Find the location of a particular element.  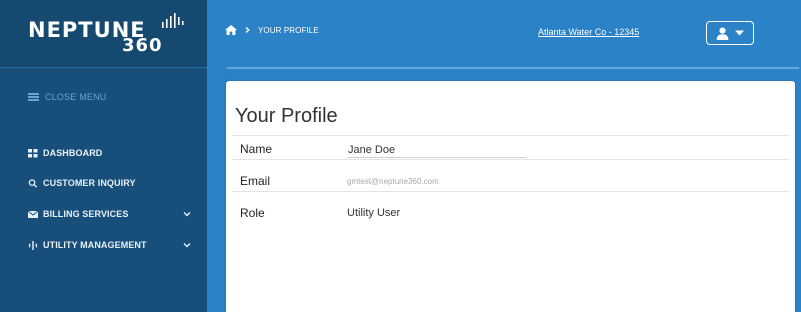

profile-row-role: Role Utility User is located at coordinates (510, 212).